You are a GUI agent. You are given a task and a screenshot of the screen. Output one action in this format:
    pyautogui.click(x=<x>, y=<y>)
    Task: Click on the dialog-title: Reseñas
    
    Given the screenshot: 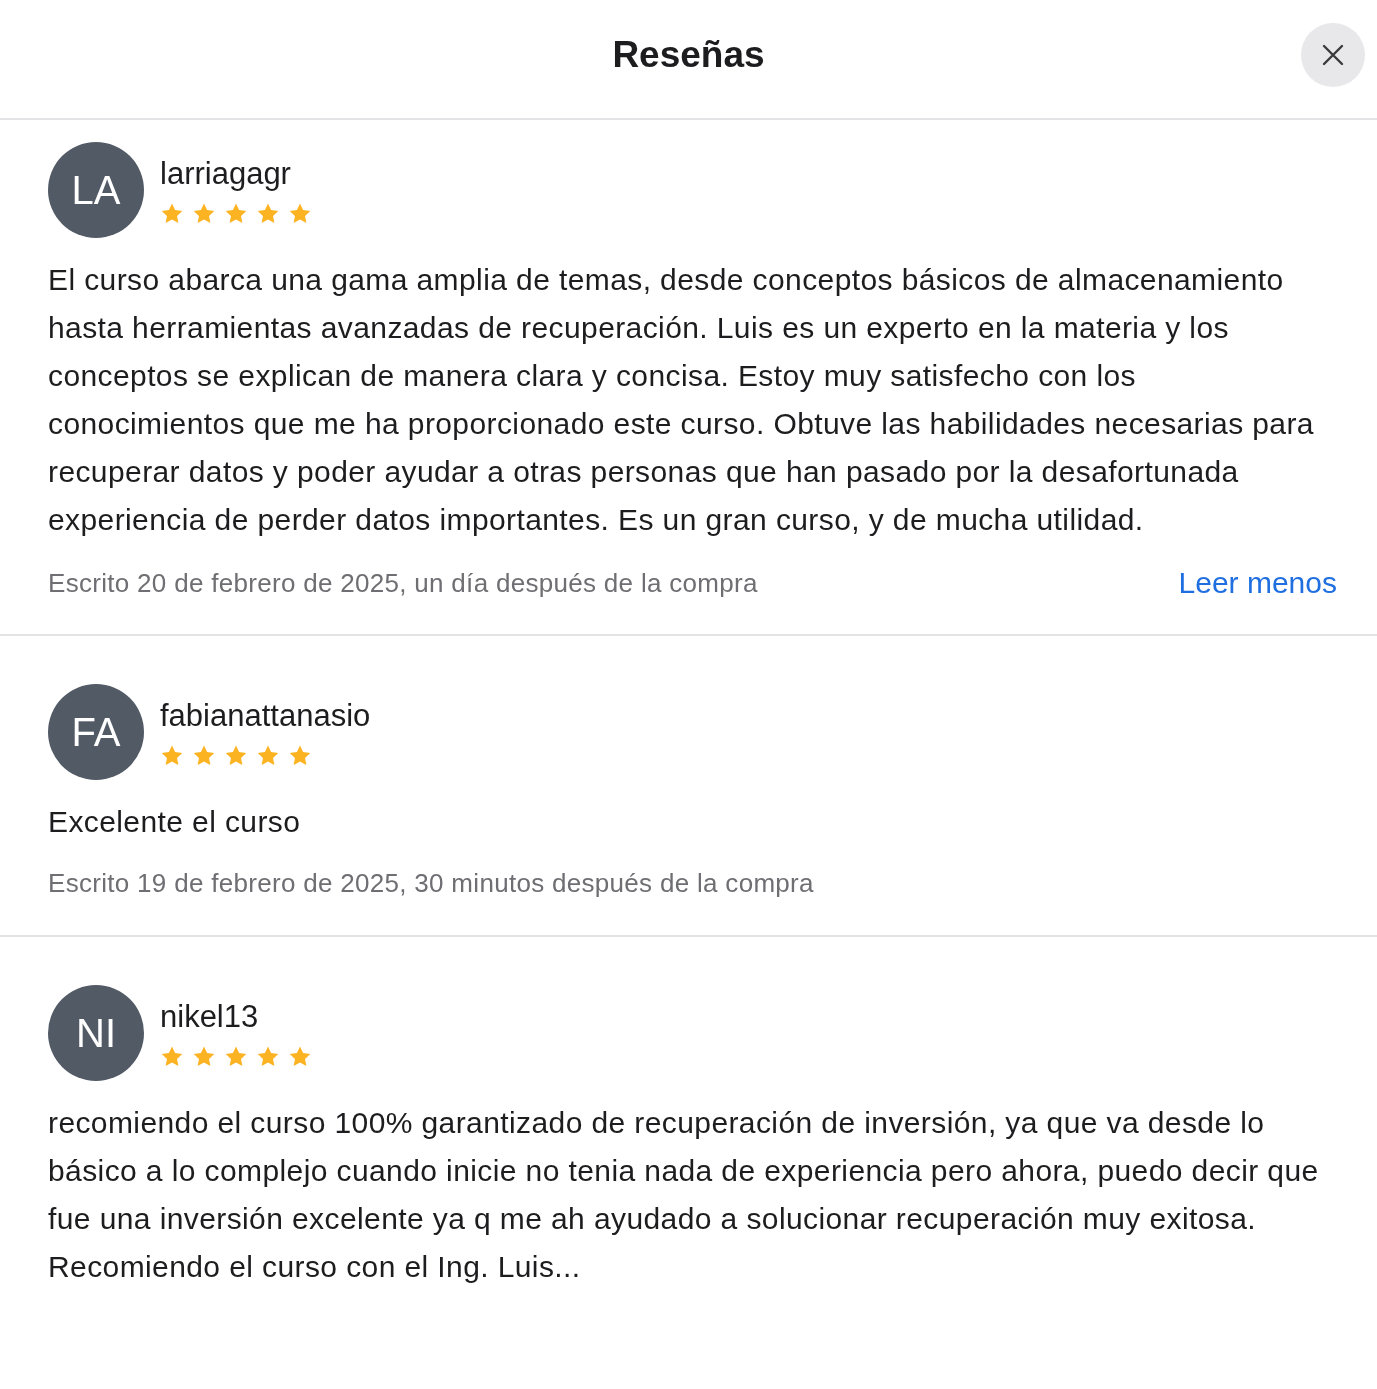 What is the action you would take?
    pyautogui.click(x=688, y=55)
    